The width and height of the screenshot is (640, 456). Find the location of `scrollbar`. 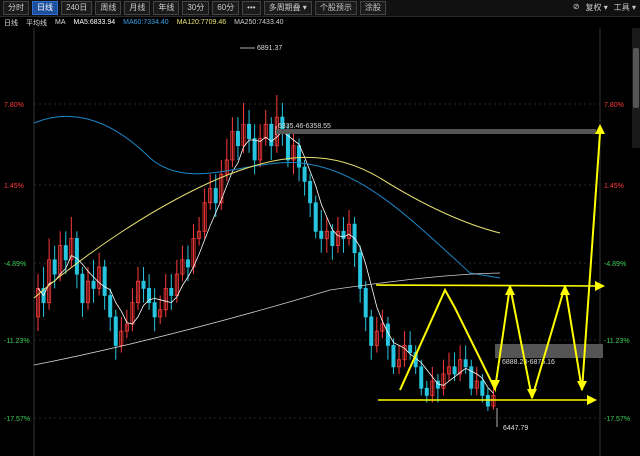

scrollbar is located at coordinates (636, 88).